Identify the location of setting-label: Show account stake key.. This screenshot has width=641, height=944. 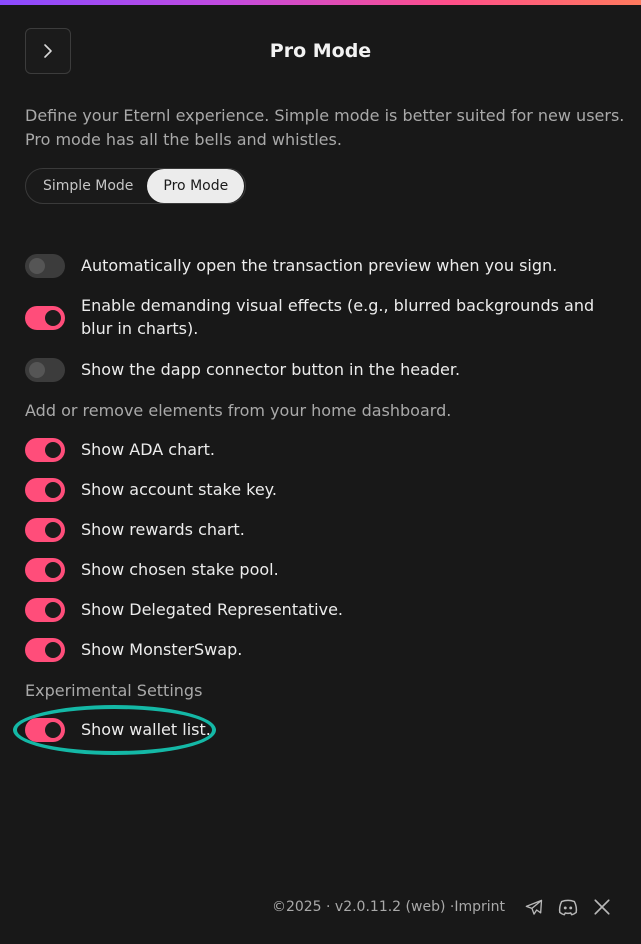
(179, 489).